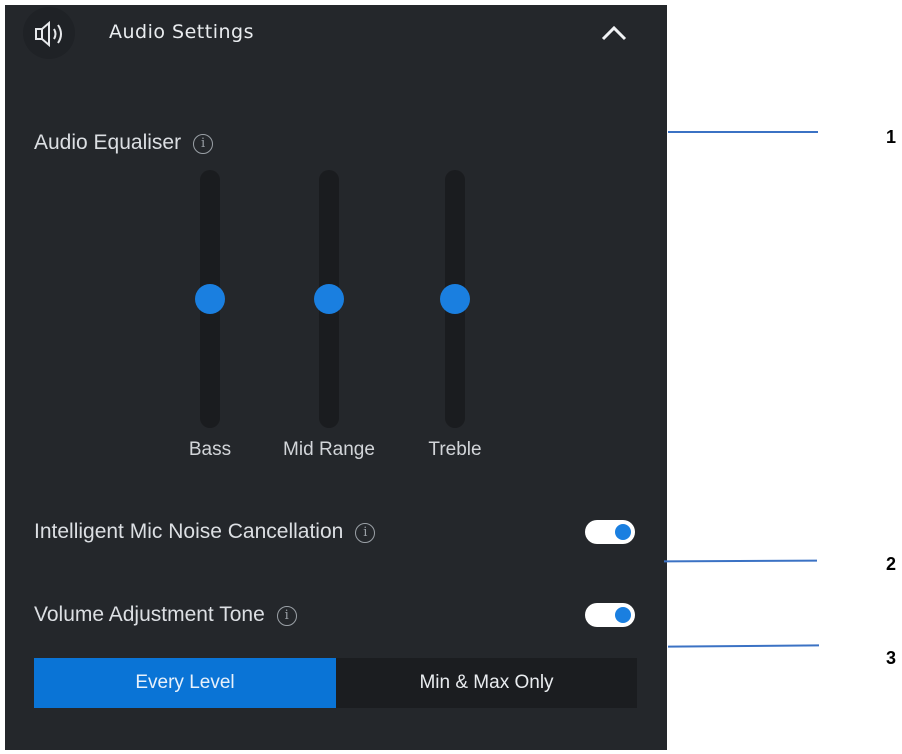 The image size is (902, 754). I want to click on bass-slider, so click(210, 299).